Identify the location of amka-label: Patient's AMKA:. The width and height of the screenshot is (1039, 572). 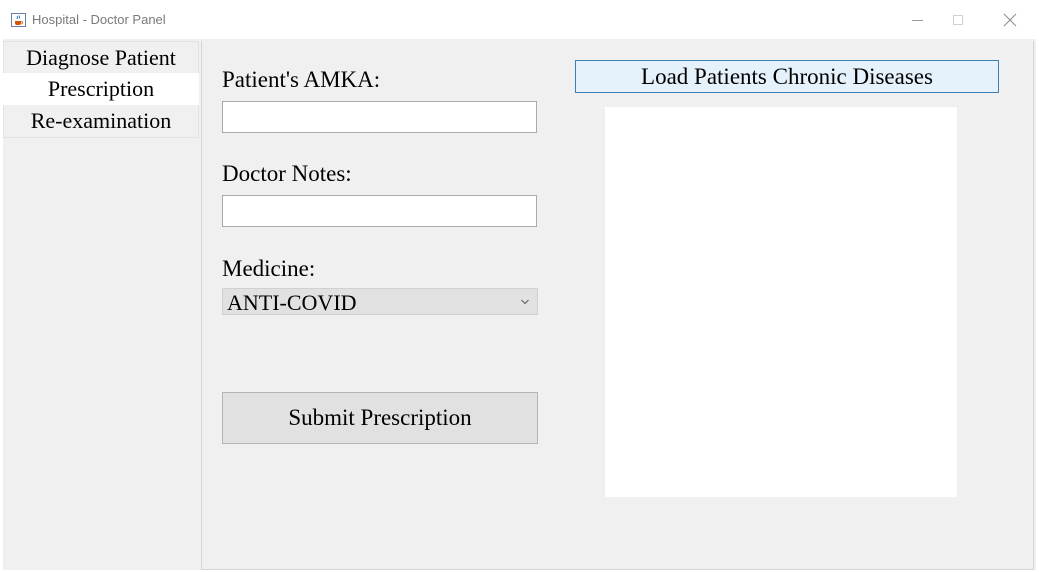
(301, 79).